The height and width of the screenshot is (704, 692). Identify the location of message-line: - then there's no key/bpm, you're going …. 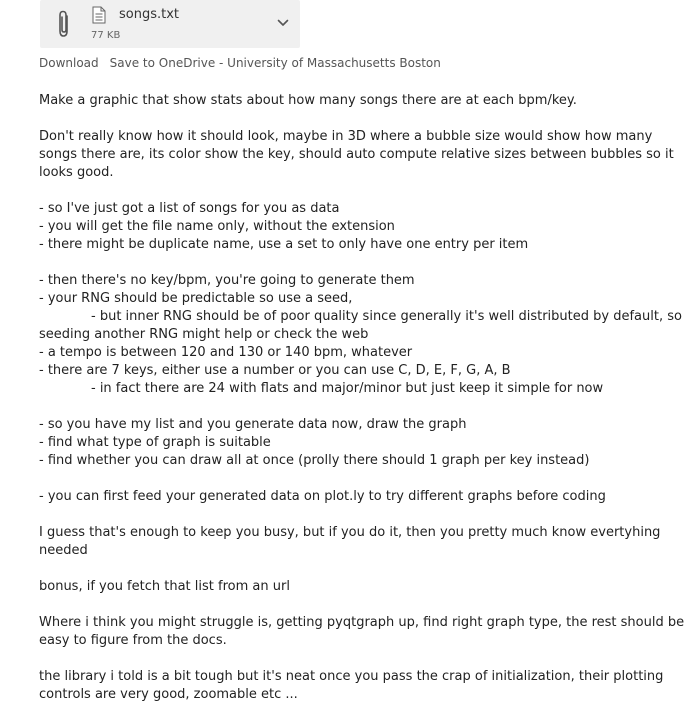
(227, 280).